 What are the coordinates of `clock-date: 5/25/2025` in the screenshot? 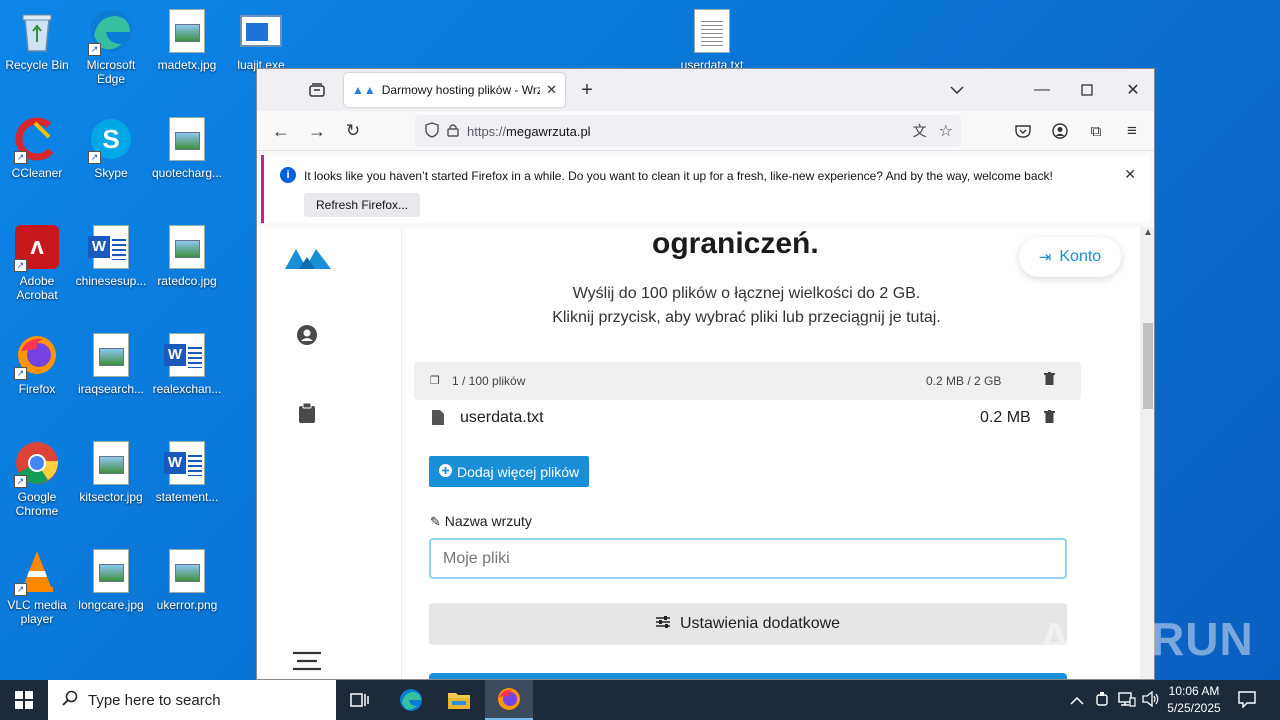 It's located at (1194, 708).